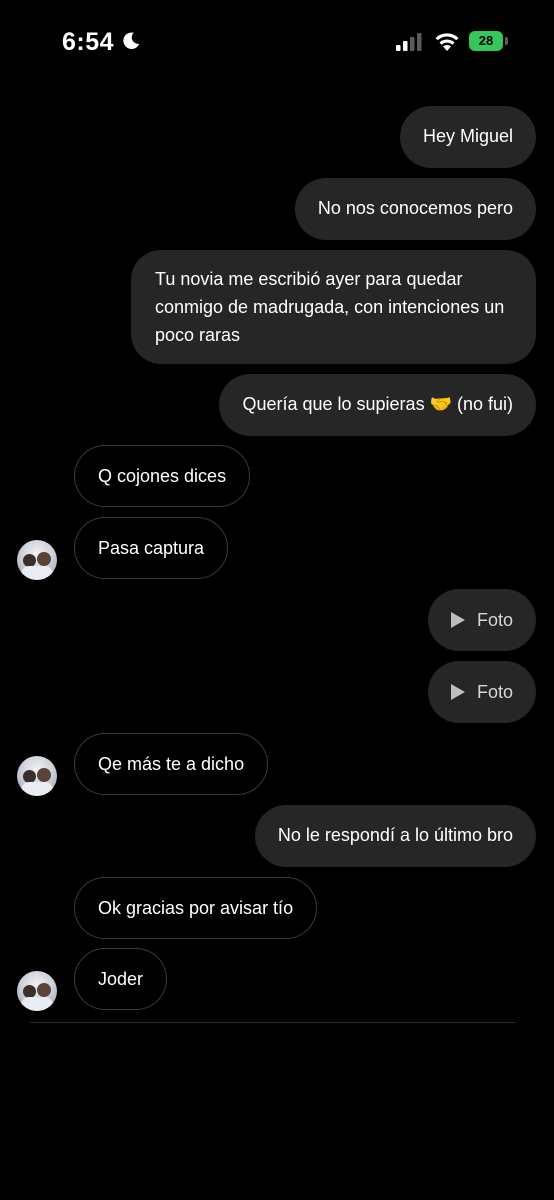 The image size is (554, 1200). Describe the element at coordinates (131, 40) in the screenshot. I see `moon-icon` at that location.